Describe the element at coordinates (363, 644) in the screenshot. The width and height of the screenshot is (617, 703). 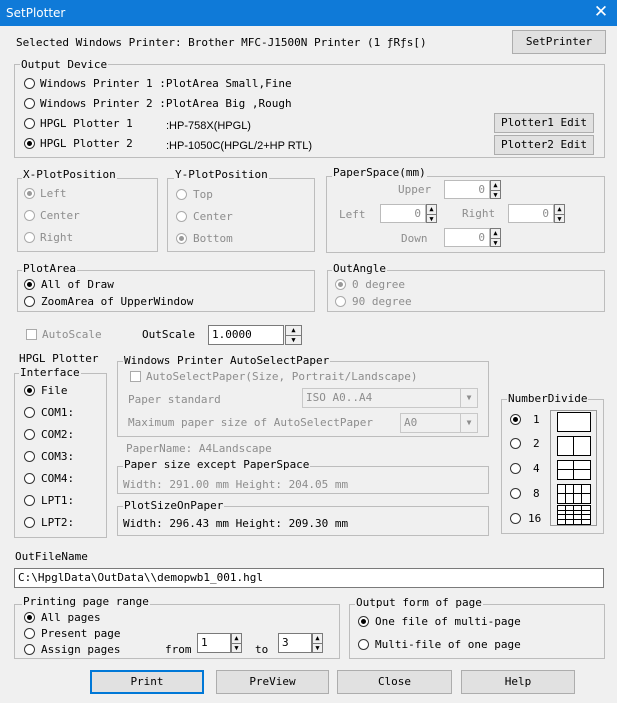
I see `output-form-multi-file-radio` at that location.